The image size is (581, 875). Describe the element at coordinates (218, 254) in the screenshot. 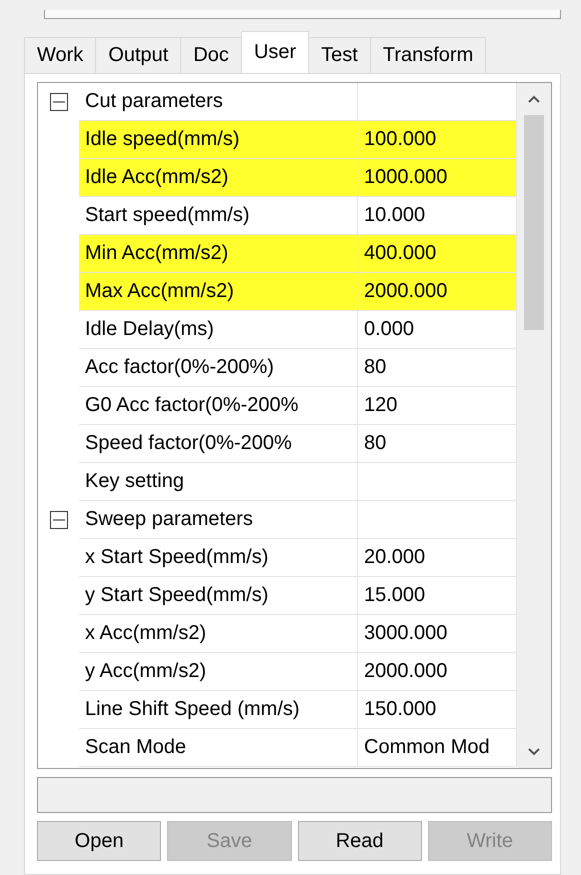

I see `property-name: Min Acc(mm/s2)` at that location.